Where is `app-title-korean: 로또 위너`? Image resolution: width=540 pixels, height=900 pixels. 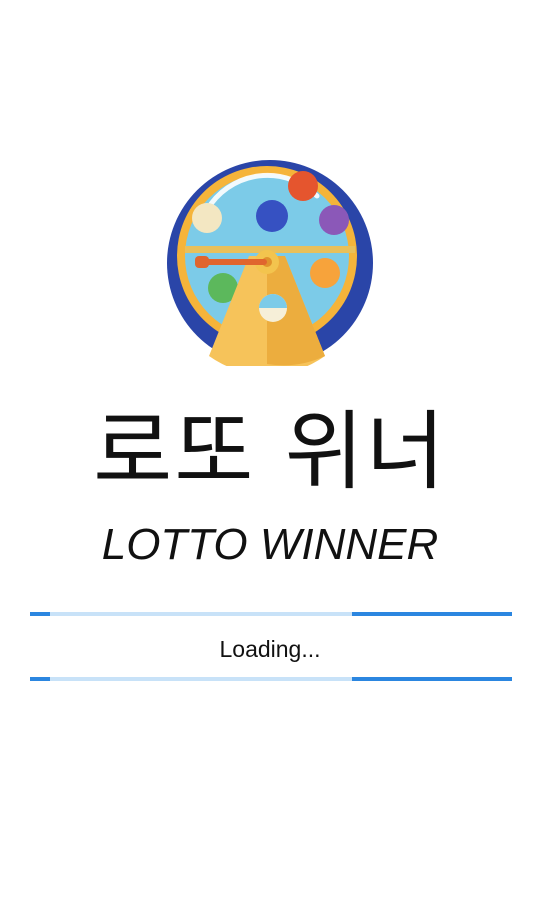 app-title-korean: 로또 위너 is located at coordinates (270, 452).